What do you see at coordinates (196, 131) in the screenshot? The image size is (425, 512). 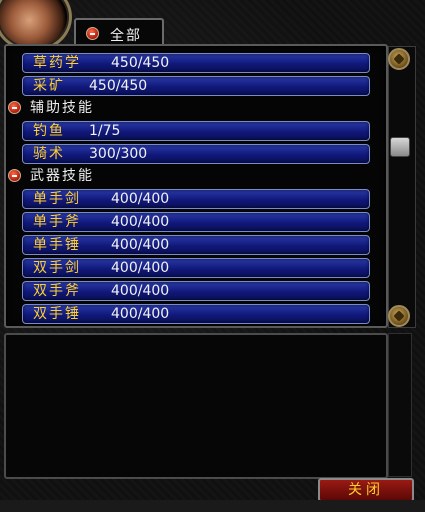 I see `skill-row-fishing: 钓鱼 1/75` at bounding box center [196, 131].